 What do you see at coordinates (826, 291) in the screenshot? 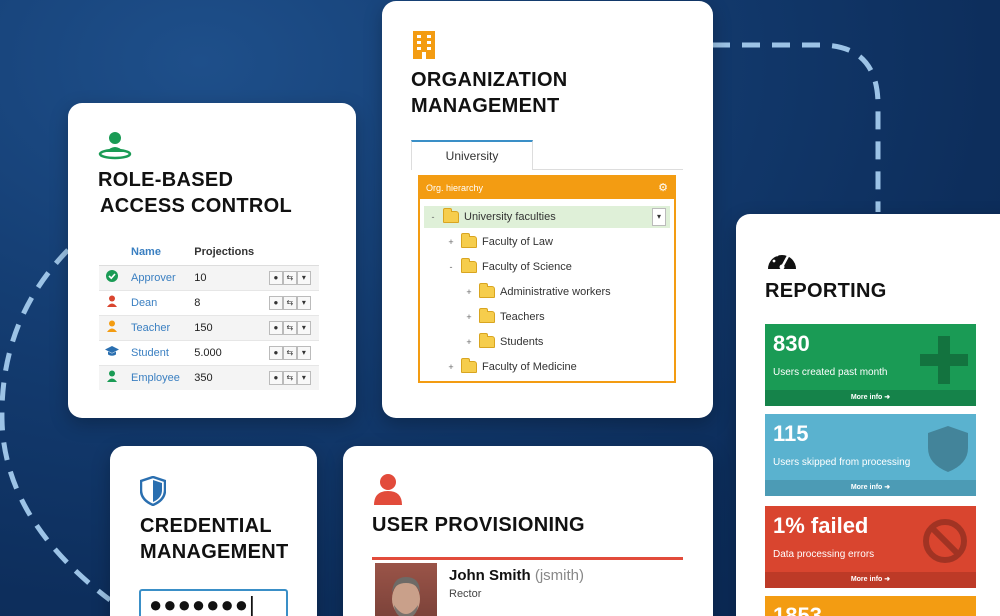
I see `reporting-title: REPORTING` at bounding box center [826, 291].